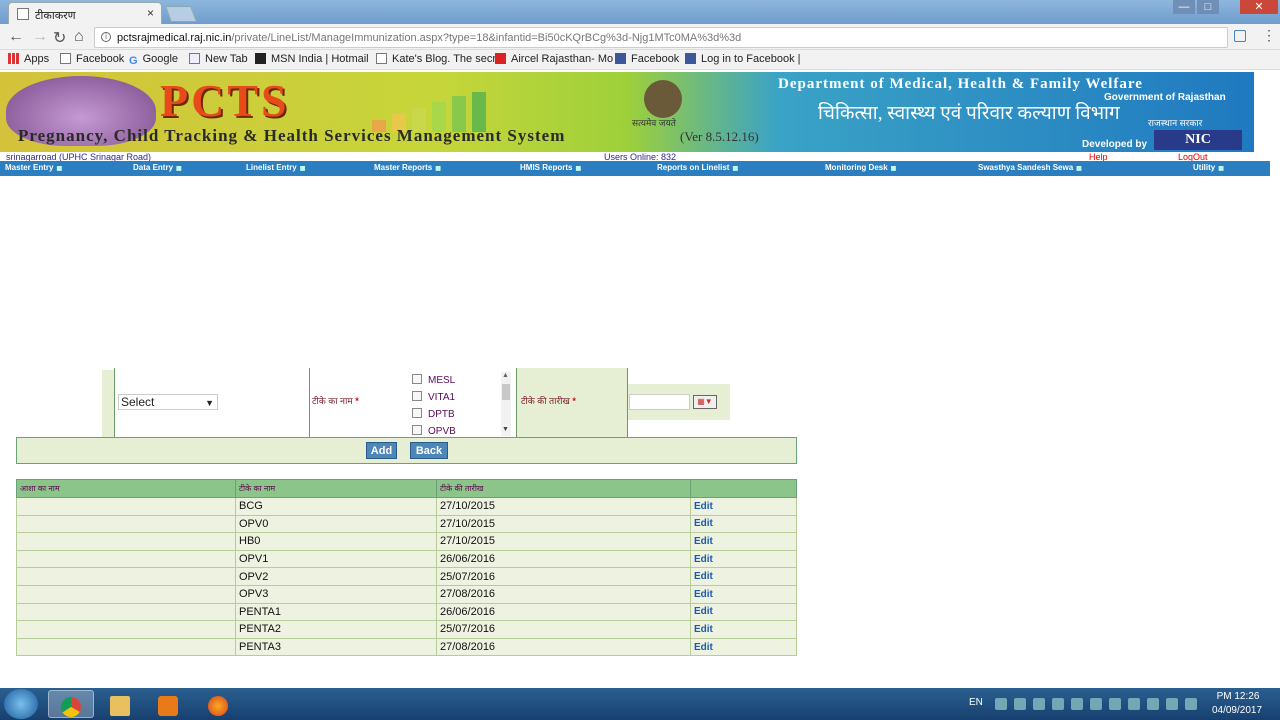 The image size is (1280, 720). I want to click on menu-swasthya-sandesh-sewa: Swasthya Sandesh Sewa ▦, so click(1030, 167).